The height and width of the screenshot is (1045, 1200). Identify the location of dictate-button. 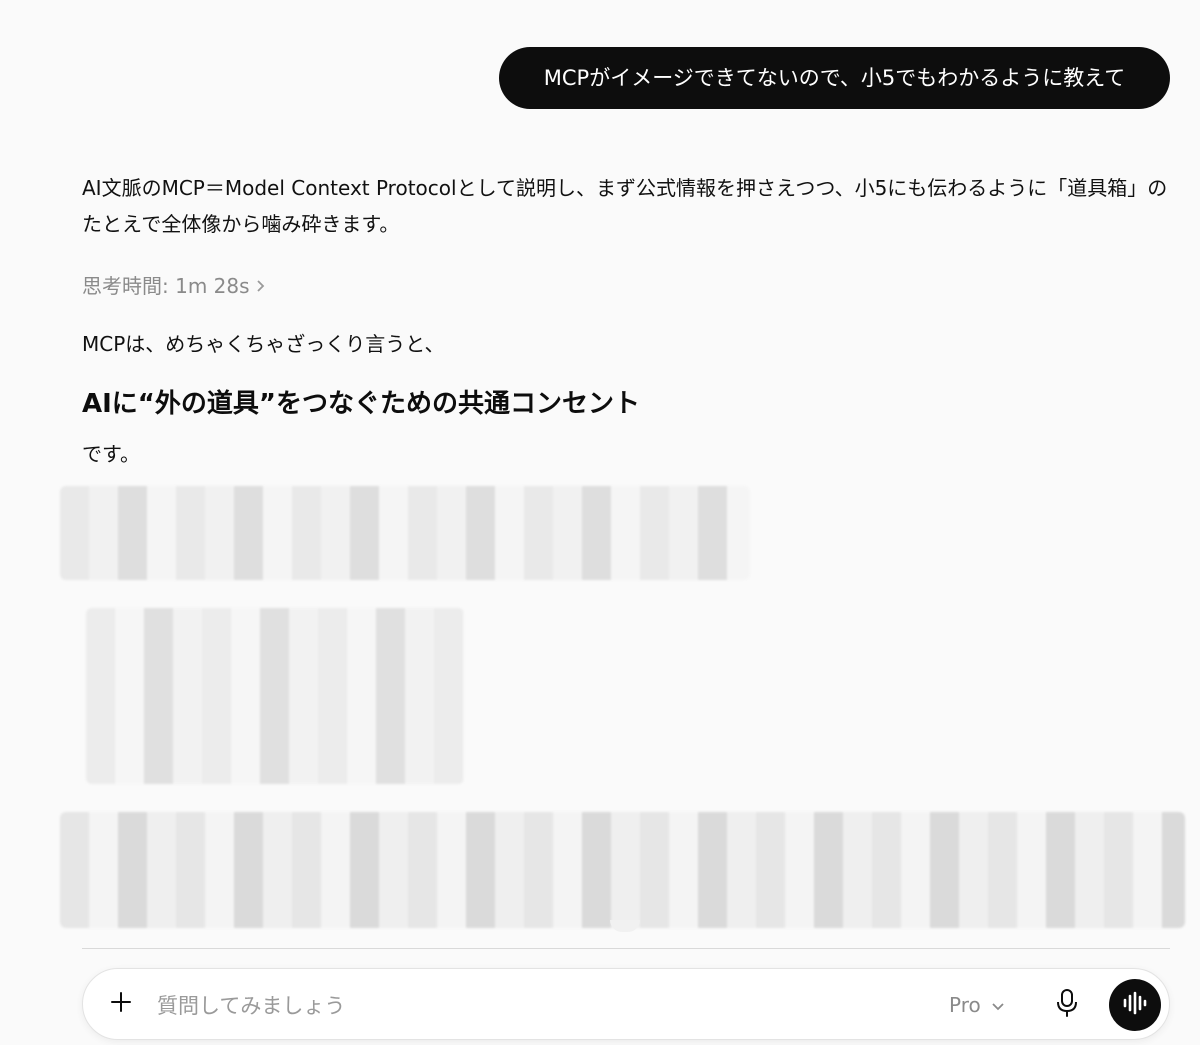
(1067, 1005).